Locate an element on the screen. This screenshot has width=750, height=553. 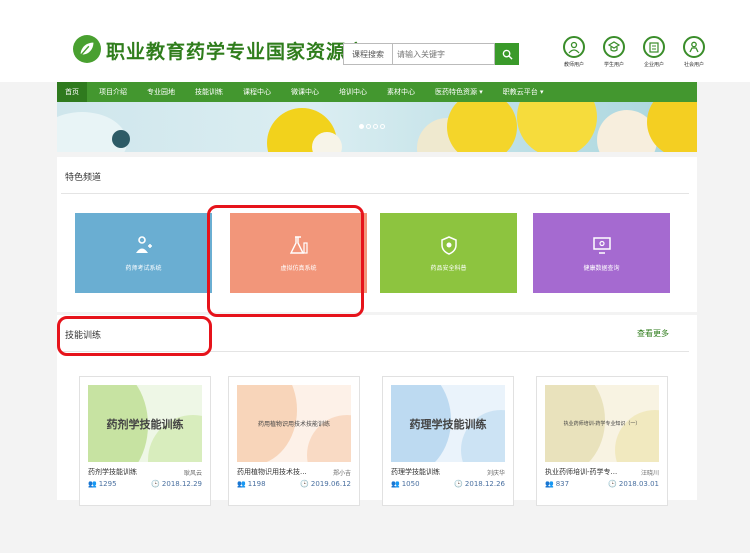
nav-major-garden: 专业园地 is located at coordinates (161, 92).